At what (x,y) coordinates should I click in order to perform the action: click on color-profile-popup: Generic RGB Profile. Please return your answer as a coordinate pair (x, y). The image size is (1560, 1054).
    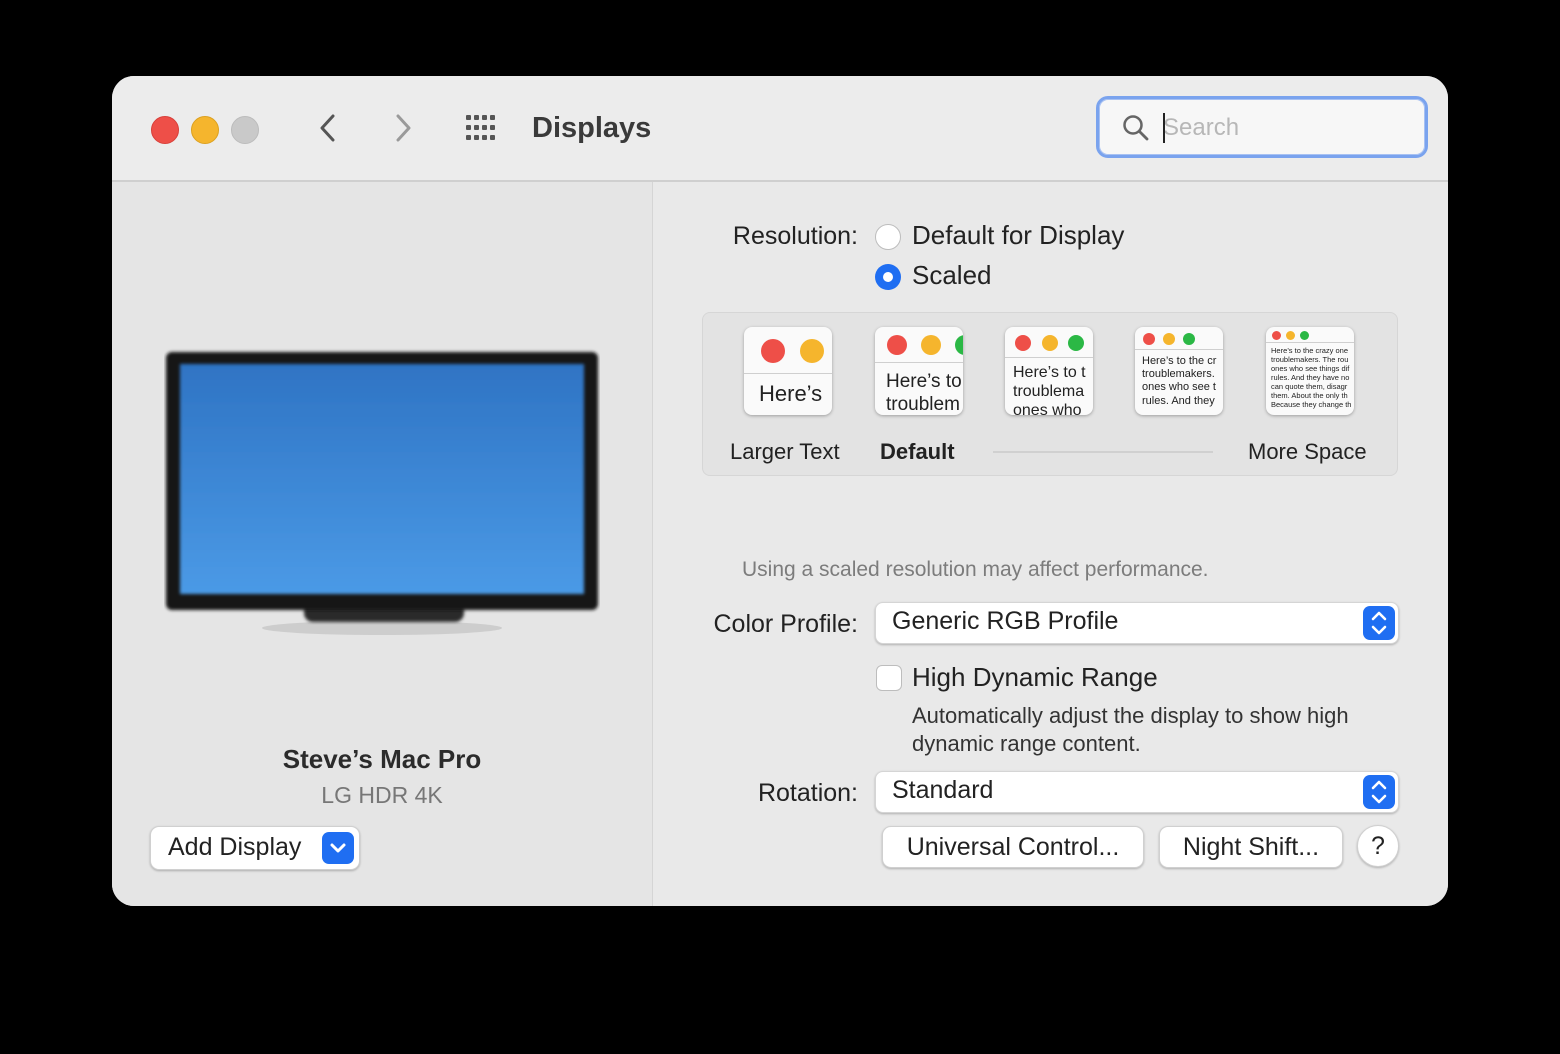
    Looking at the image, I should click on (1137, 623).